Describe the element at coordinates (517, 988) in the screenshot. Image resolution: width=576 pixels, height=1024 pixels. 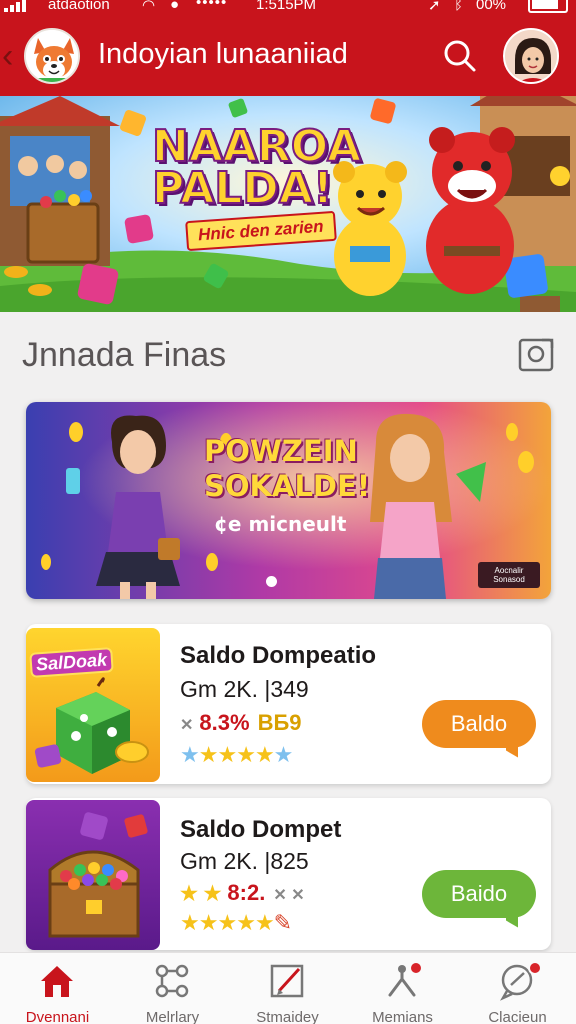
I see `nav-item-chat: Clacieun` at that location.